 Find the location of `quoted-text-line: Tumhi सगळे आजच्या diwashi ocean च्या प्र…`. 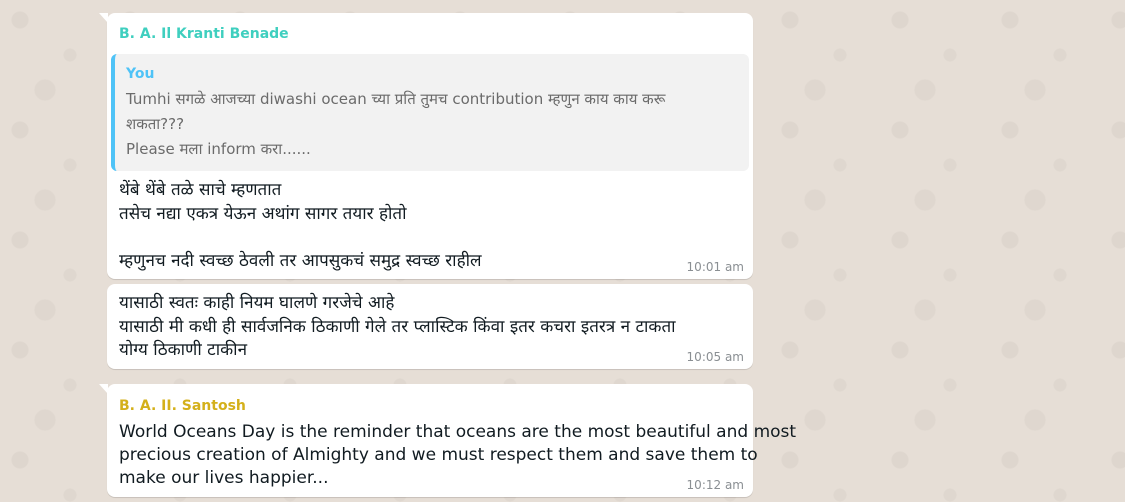

quoted-text-line: Tumhi सगळे आजच्या diwashi ocean च्या प्र… is located at coordinates (396, 99).